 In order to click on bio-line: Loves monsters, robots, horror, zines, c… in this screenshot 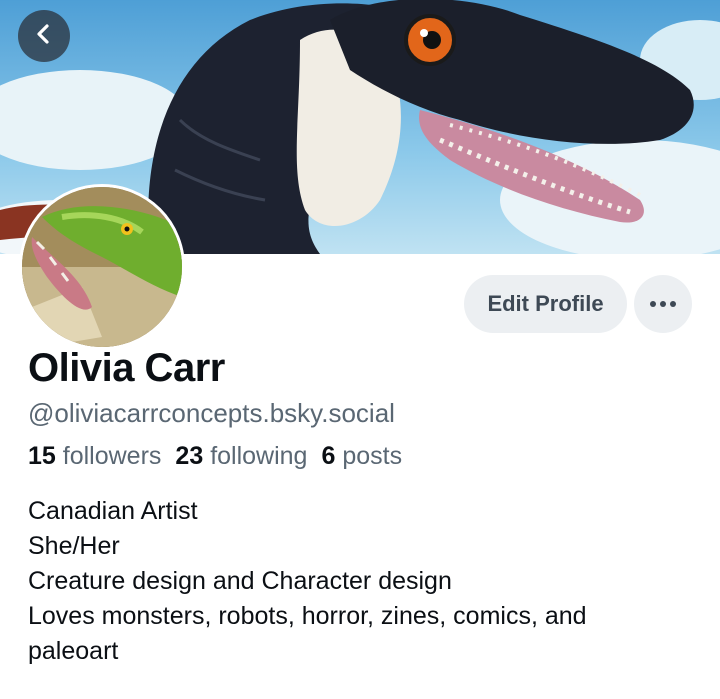, I will do `click(307, 616)`.